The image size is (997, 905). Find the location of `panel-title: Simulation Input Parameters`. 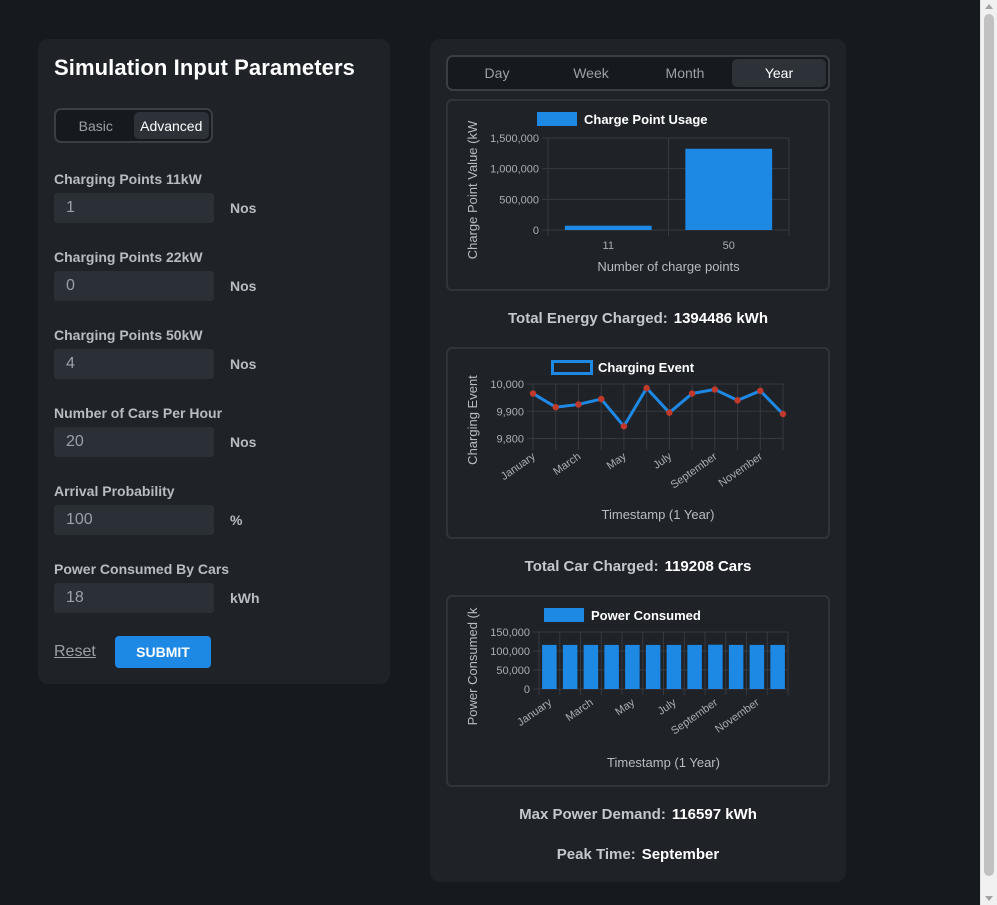

panel-title: Simulation Input Parameters is located at coordinates (204, 67).